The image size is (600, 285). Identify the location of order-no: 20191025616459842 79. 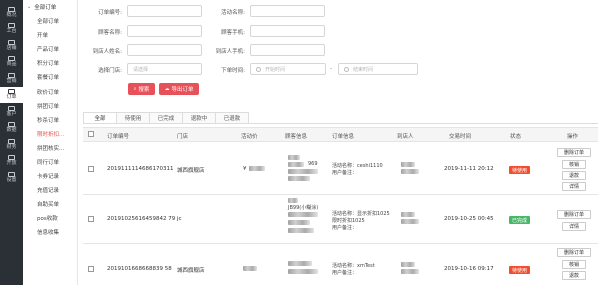
(141, 219).